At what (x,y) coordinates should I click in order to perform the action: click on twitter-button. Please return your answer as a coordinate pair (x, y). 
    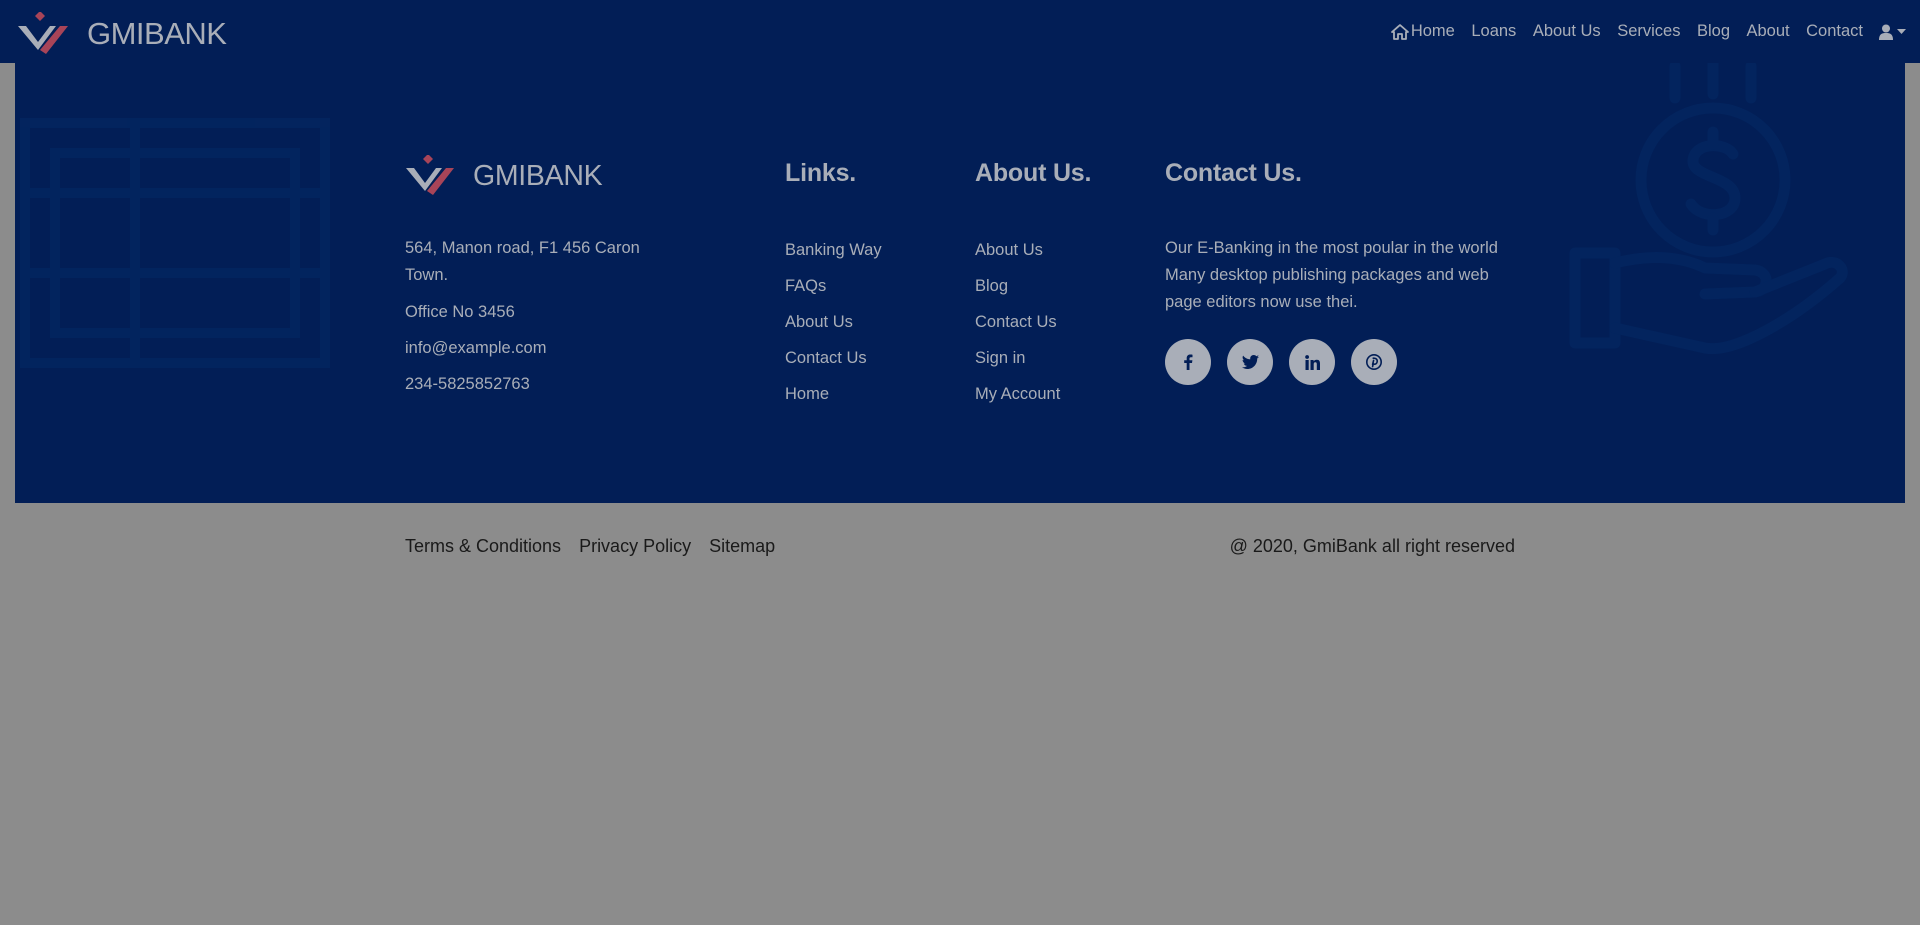
    Looking at the image, I should click on (1250, 362).